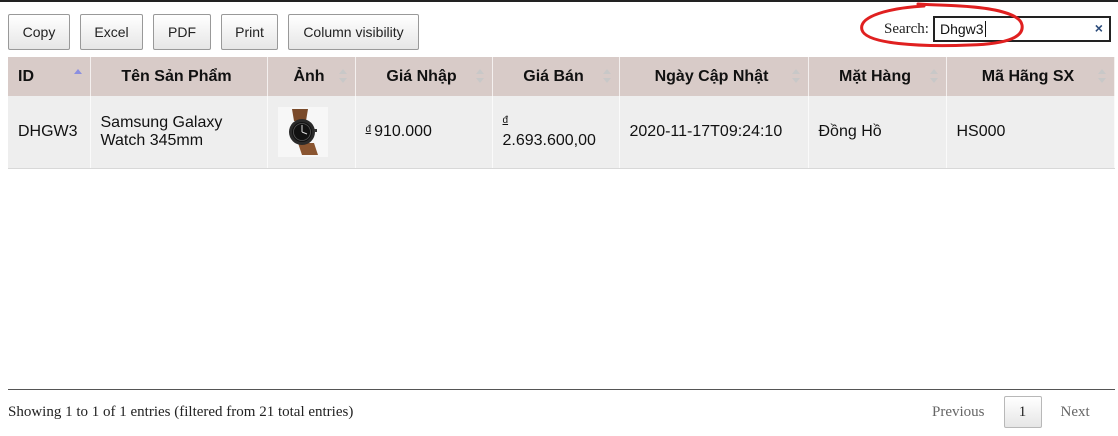  Describe the element at coordinates (1022, 412) in the screenshot. I see `page-1-button: 1` at that location.